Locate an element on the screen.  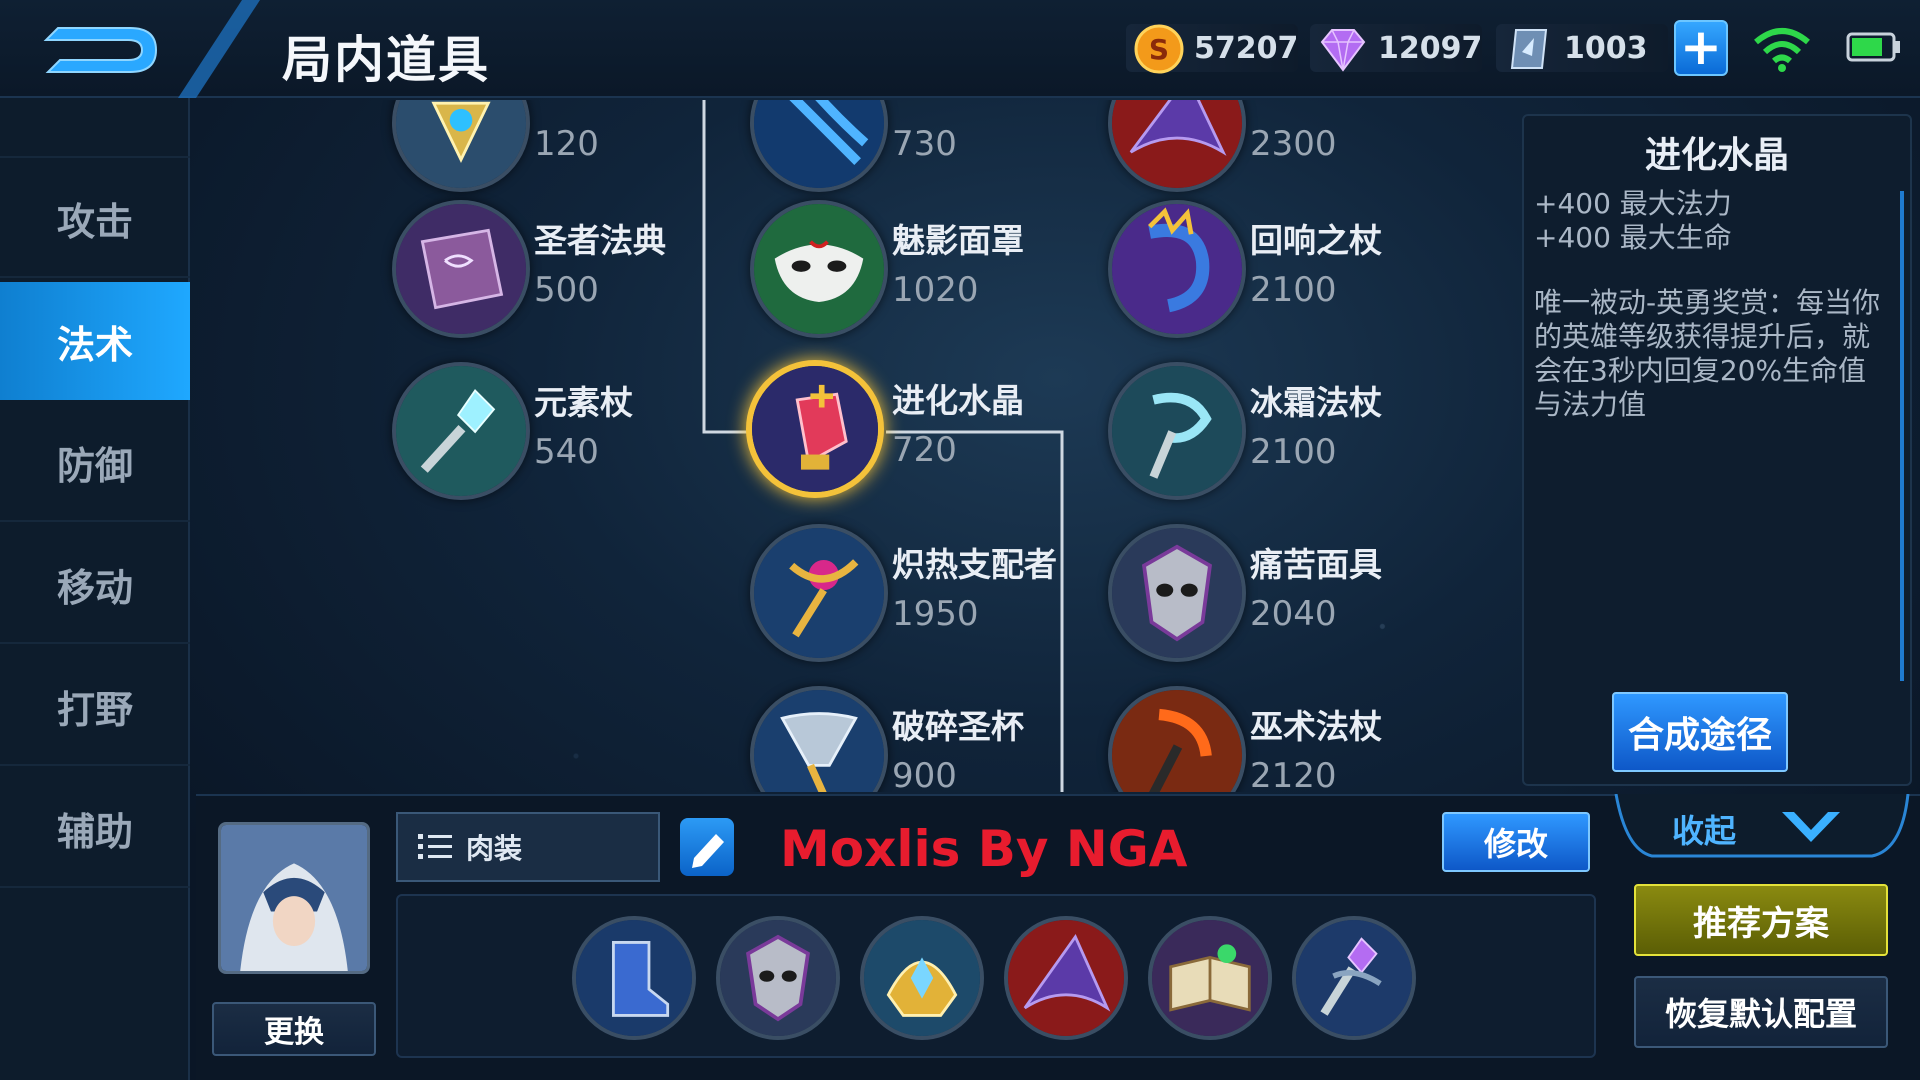
back-button is located at coordinates (103, 50).